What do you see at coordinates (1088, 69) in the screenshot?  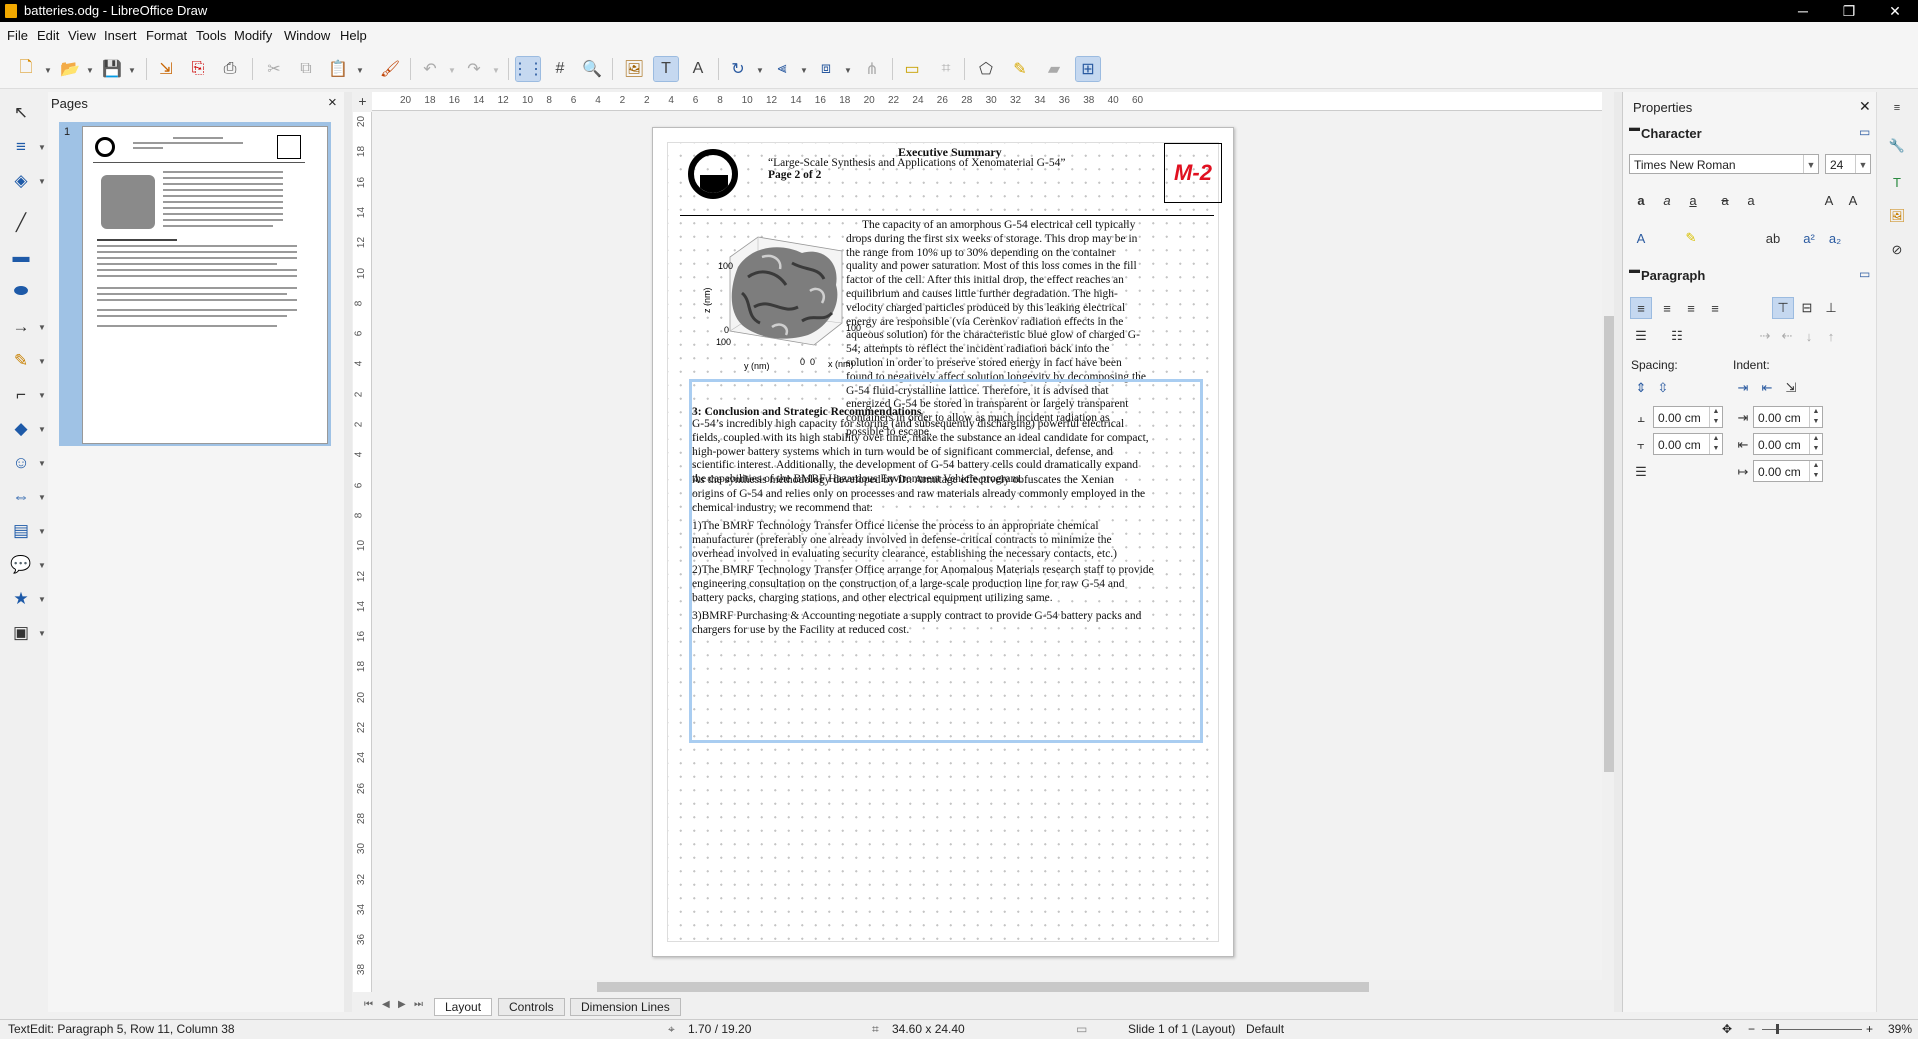 I see `show-draw-functions-icon: ⊞` at bounding box center [1088, 69].